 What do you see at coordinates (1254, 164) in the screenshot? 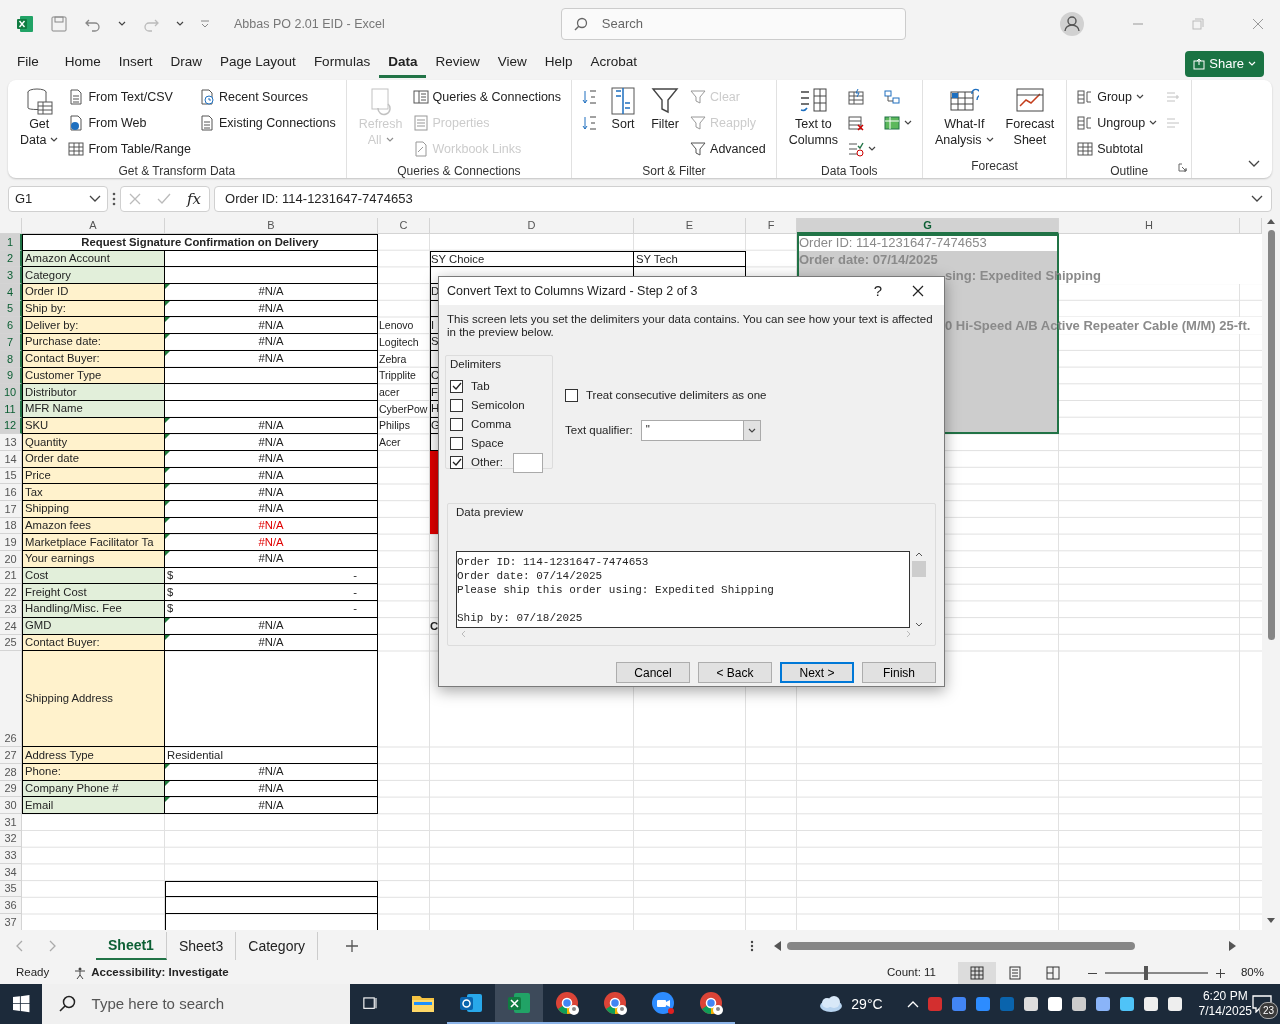
I see `collapse-ribbon-icon` at bounding box center [1254, 164].